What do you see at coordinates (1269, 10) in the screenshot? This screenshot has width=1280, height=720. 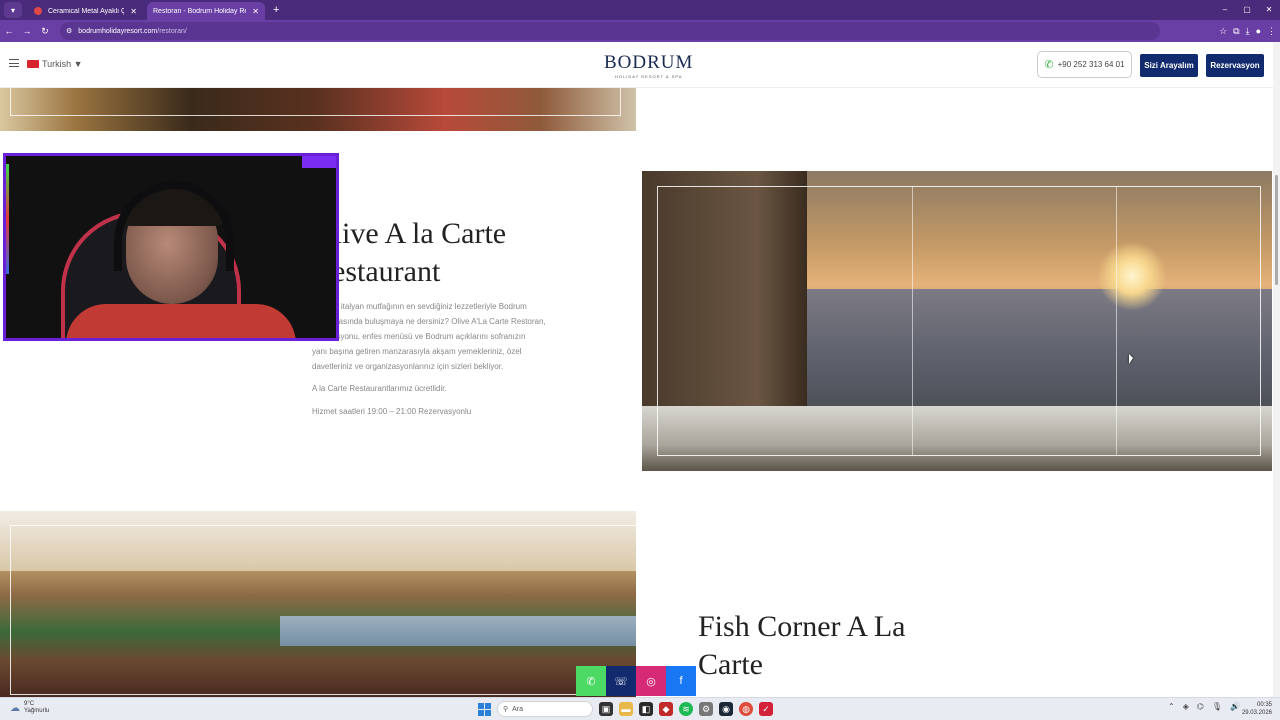 I see `close-window-button: ✕` at bounding box center [1269, 10].